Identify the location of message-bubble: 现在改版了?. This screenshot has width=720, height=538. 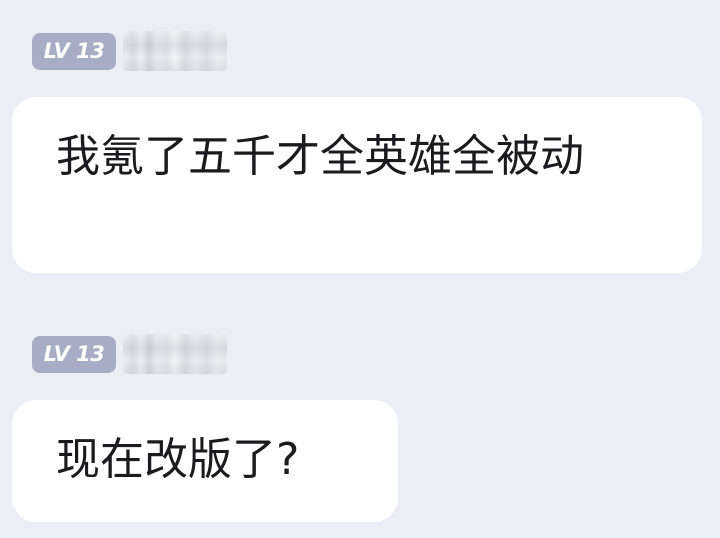
(205, 461).